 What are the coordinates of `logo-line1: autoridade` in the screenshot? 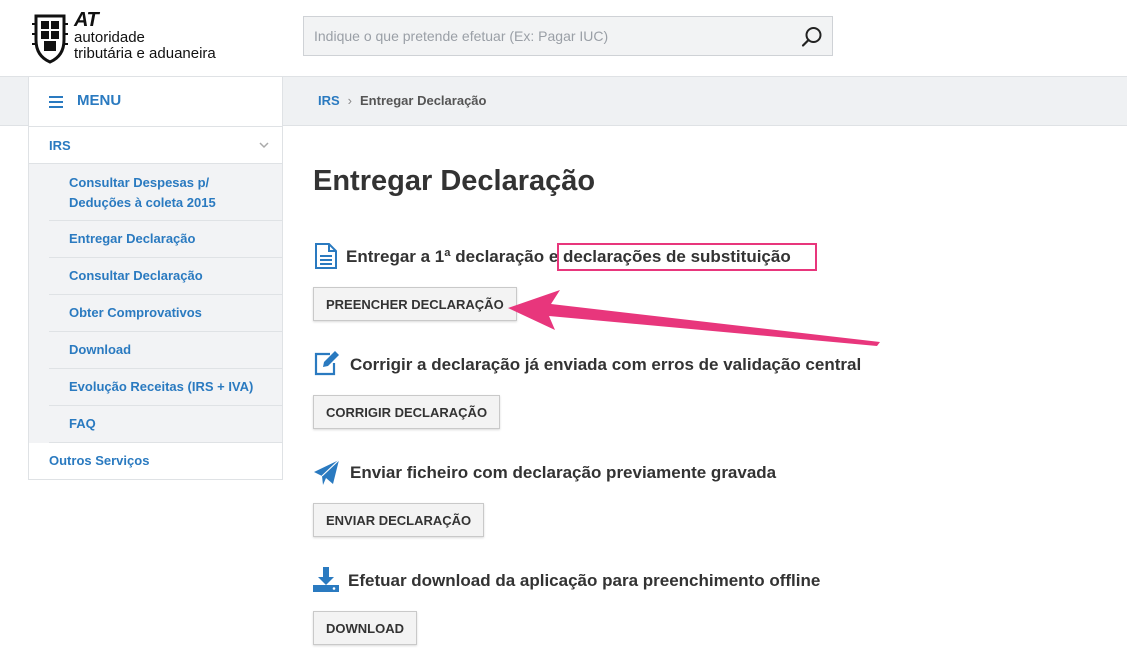 It's located at (109, 37).